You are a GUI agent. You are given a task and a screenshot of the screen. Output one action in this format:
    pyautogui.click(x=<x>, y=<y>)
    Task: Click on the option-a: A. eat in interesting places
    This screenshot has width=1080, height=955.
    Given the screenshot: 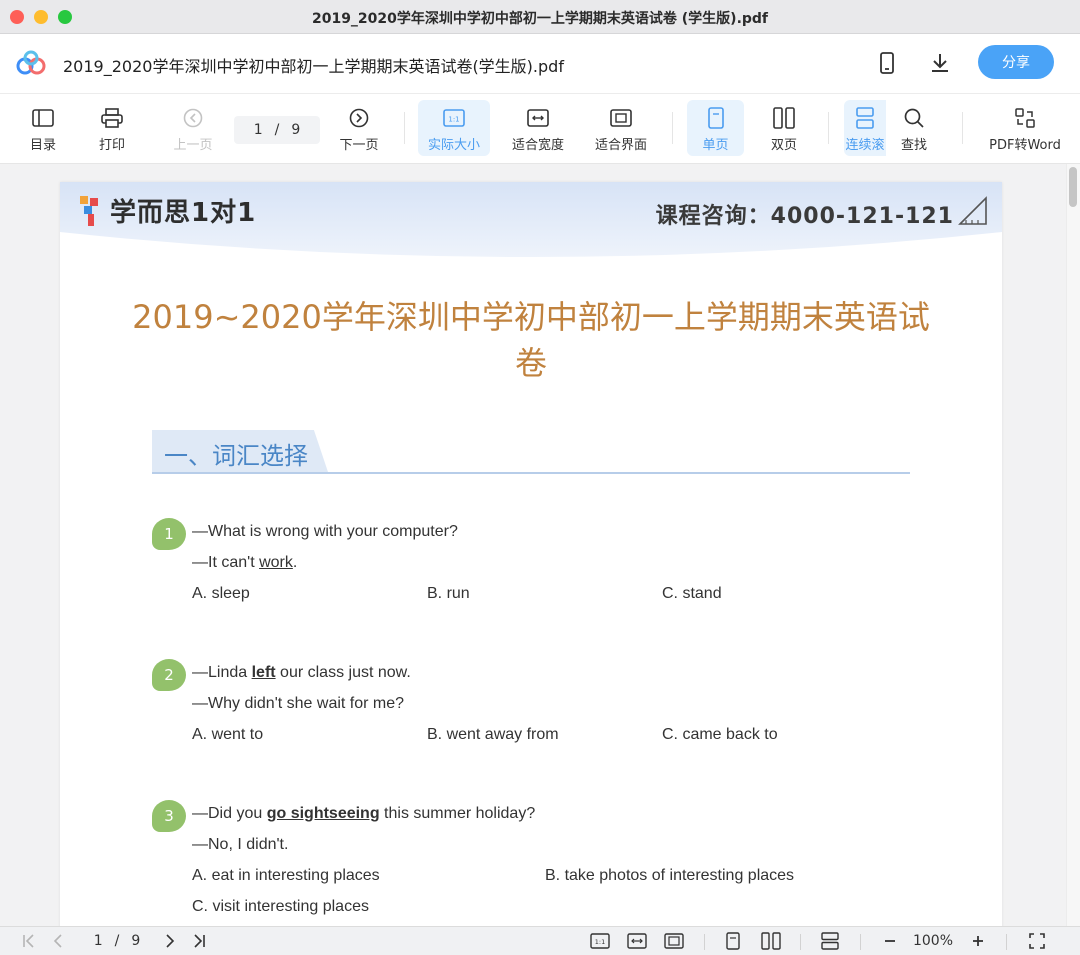 What is the action you would take?
    pyautogui.click(x=286, y=875)
    